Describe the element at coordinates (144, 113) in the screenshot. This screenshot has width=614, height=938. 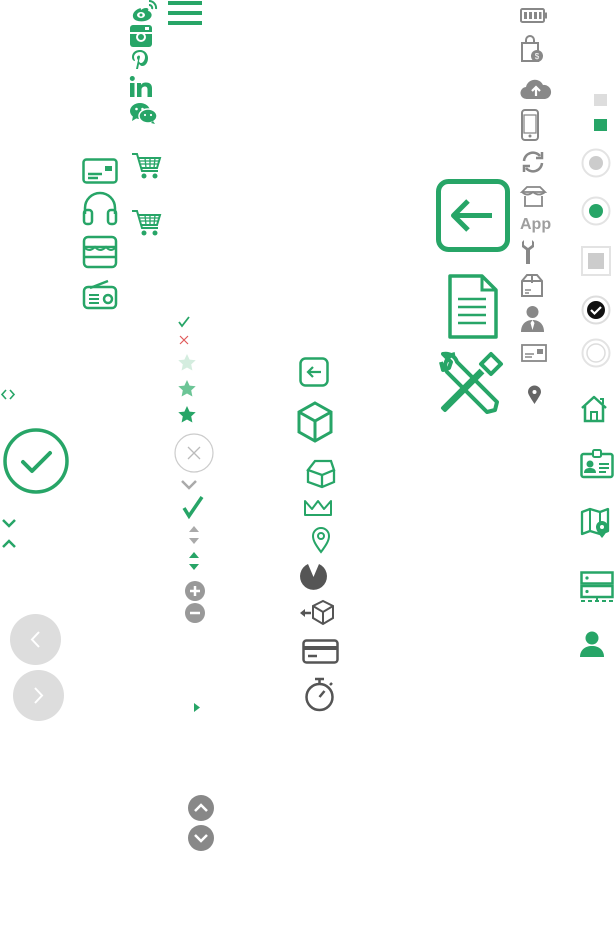
I see `wechat-icon` at that location.